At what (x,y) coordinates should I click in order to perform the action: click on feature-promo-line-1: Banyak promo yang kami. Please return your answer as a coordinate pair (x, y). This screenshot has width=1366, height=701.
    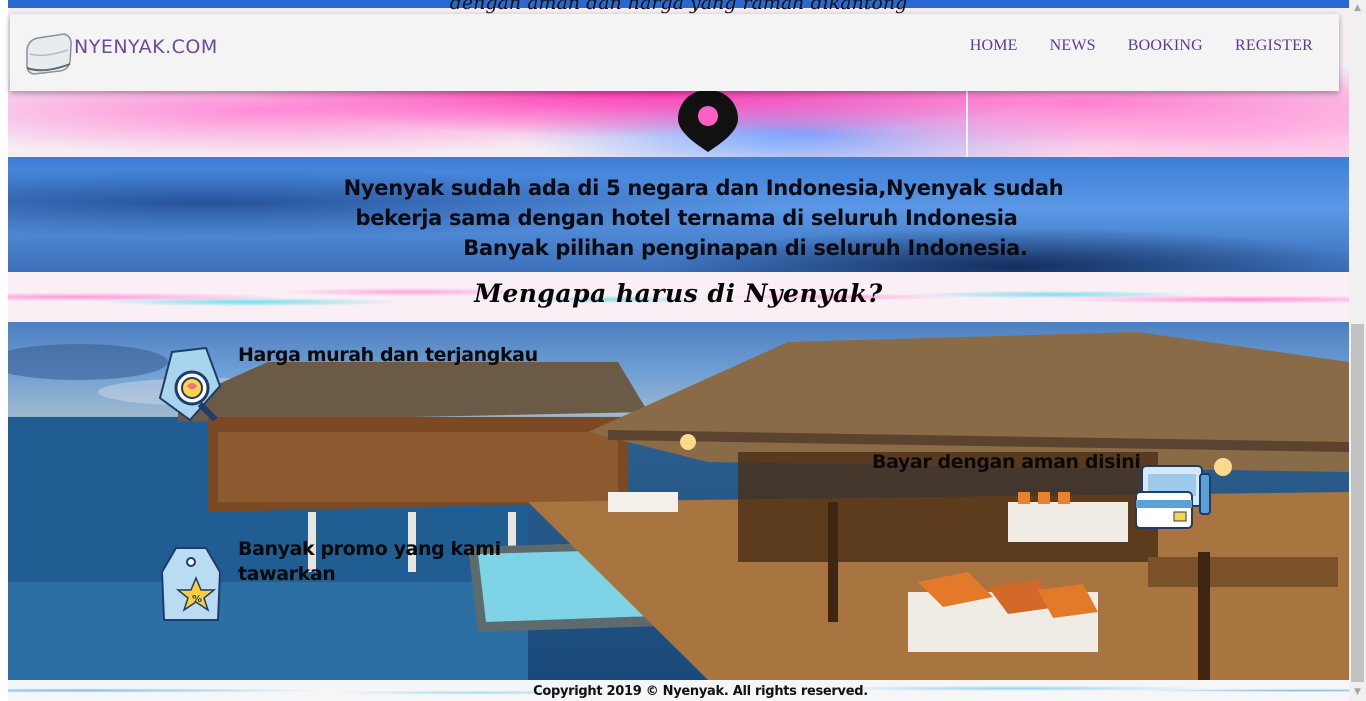
    Looking at the image, I should click on (369, 549).